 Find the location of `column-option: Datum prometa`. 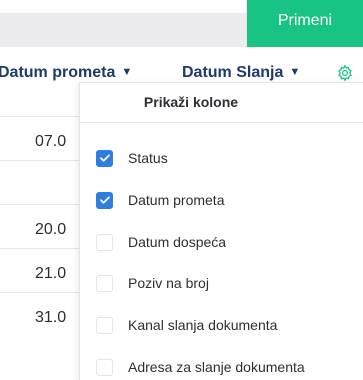

column-option: Datum prometa is located at coordinates (160, 200).